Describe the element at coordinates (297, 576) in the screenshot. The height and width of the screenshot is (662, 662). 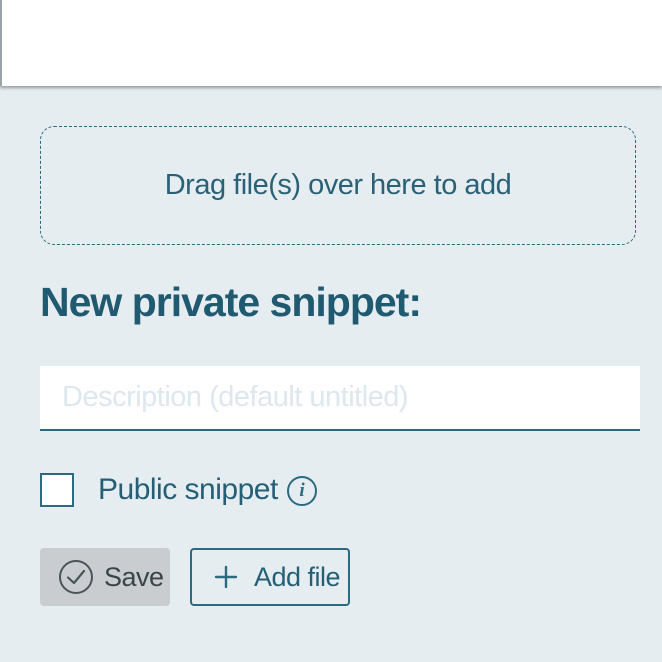
I see `add-file-button-label: Add file` at that location.